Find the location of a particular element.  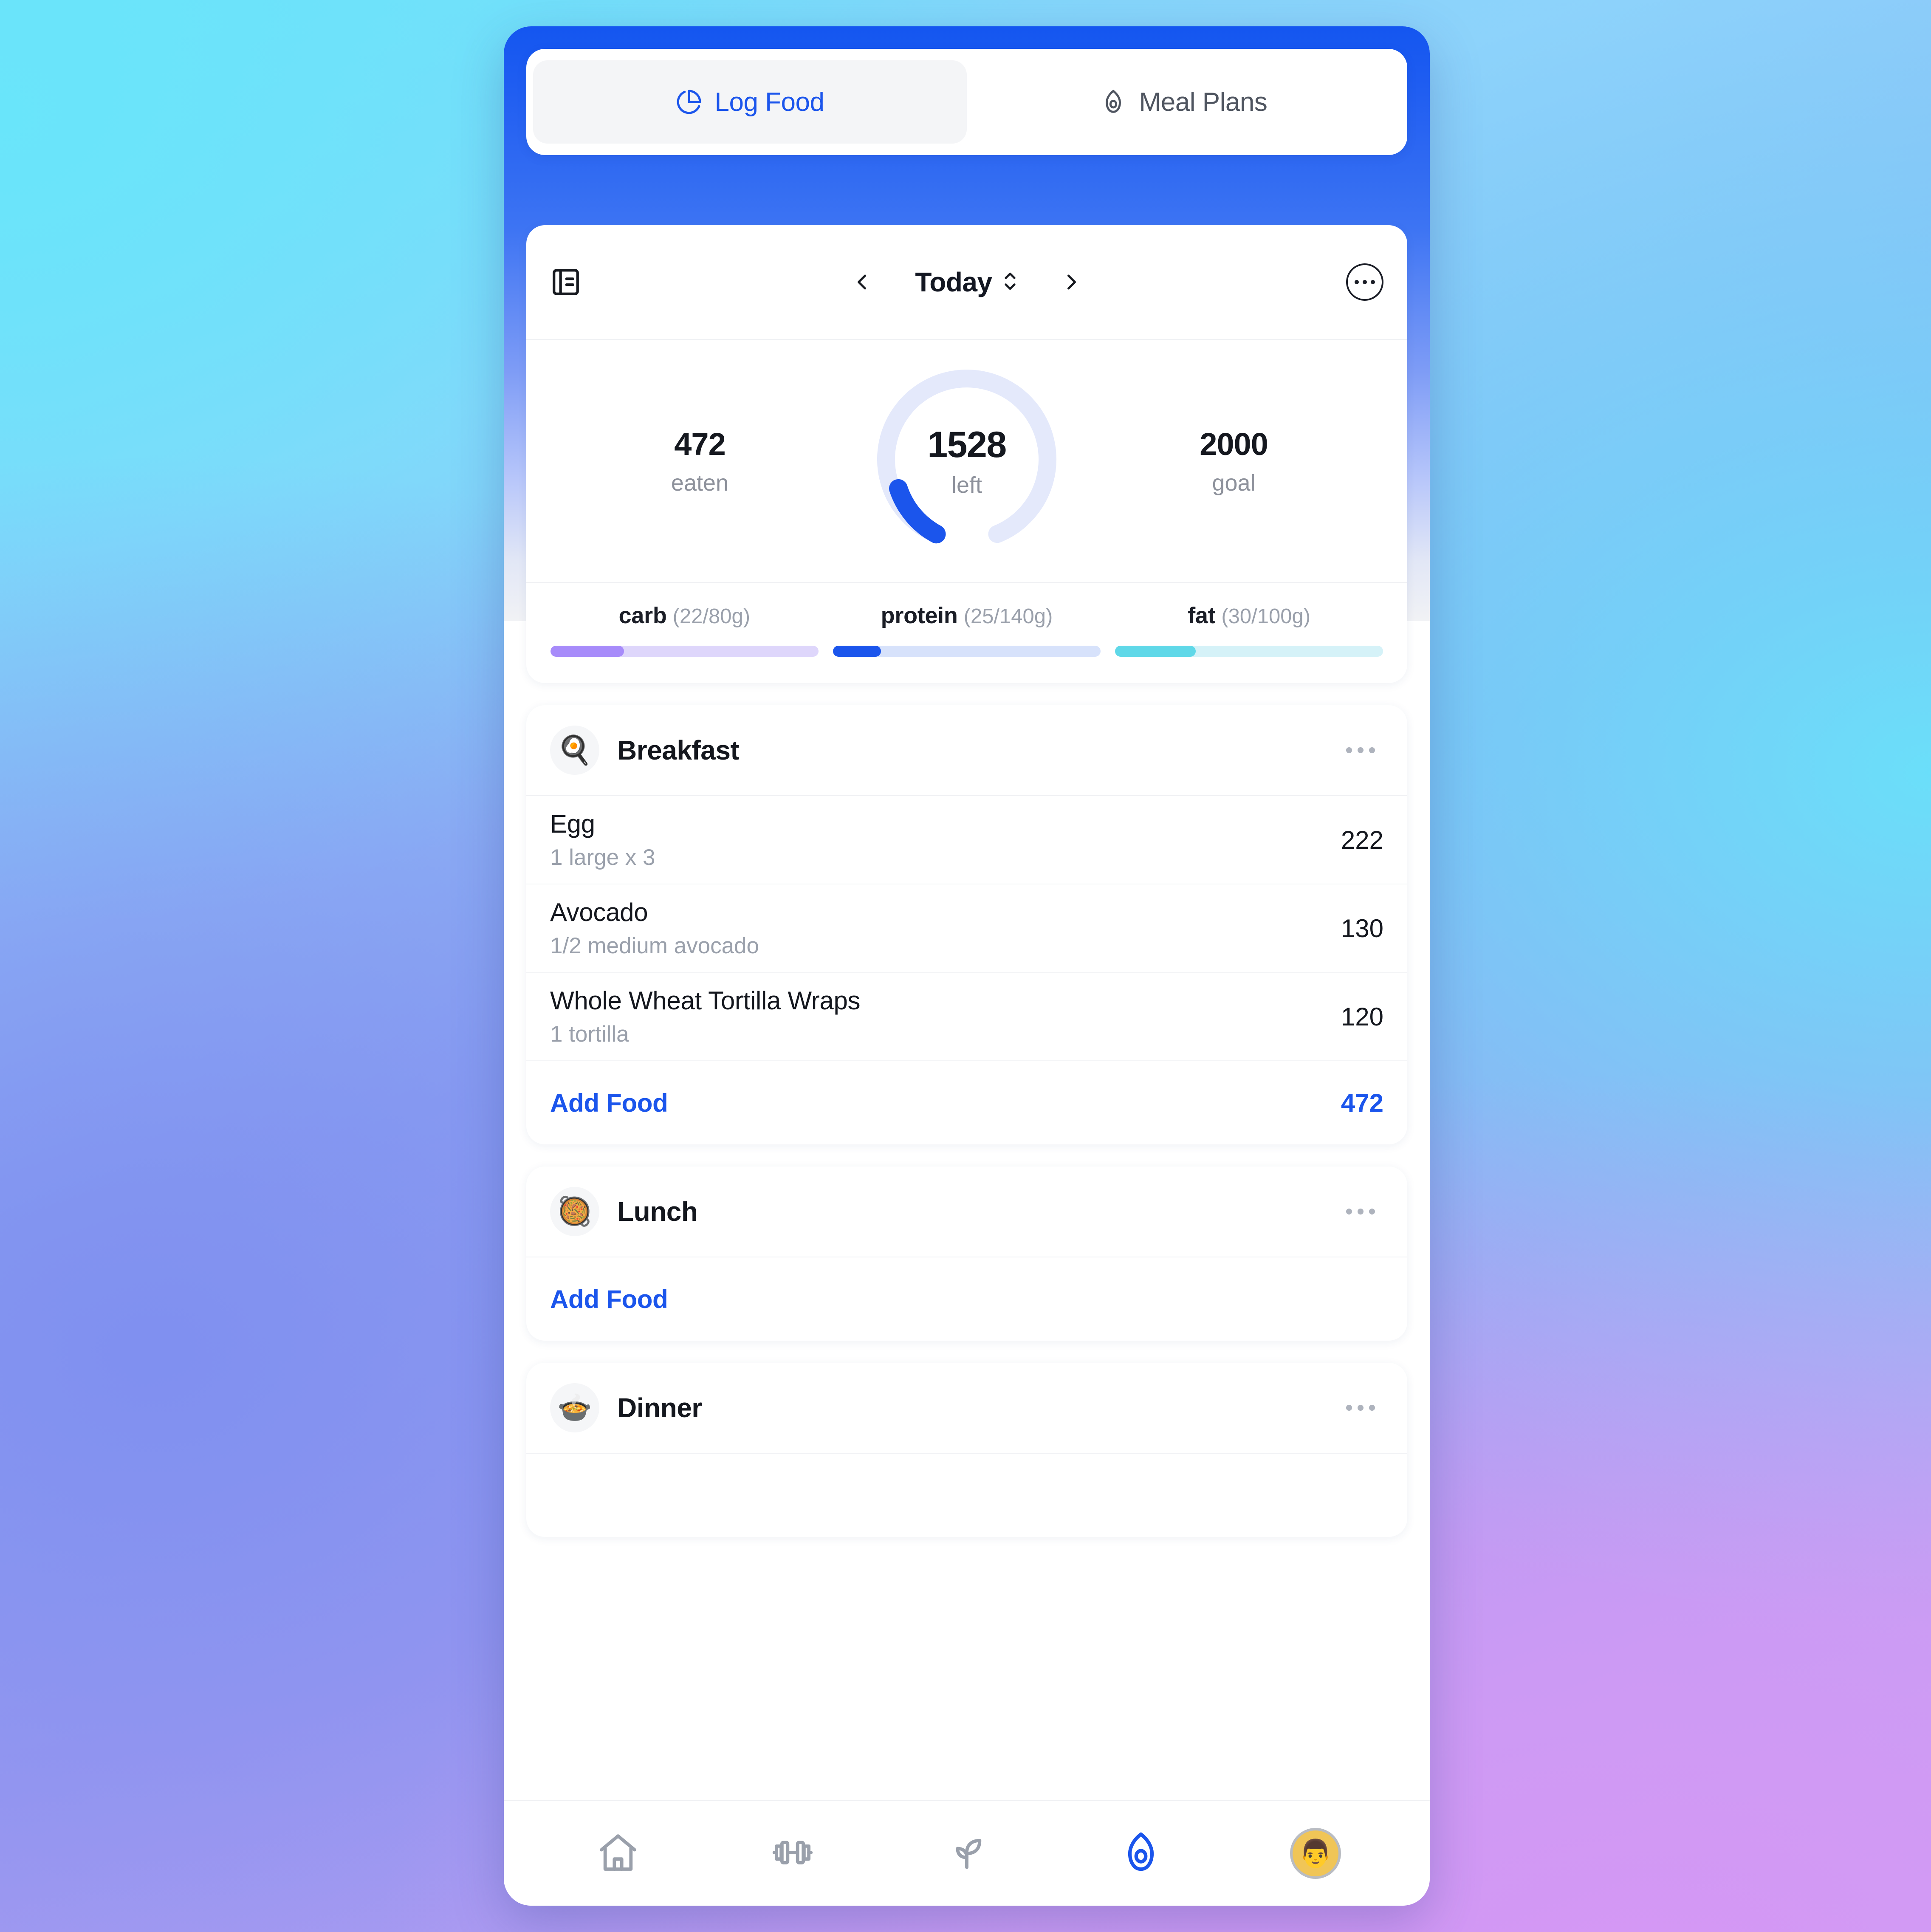

tab-log-food: Log Food is located at coordinates (750, 102).